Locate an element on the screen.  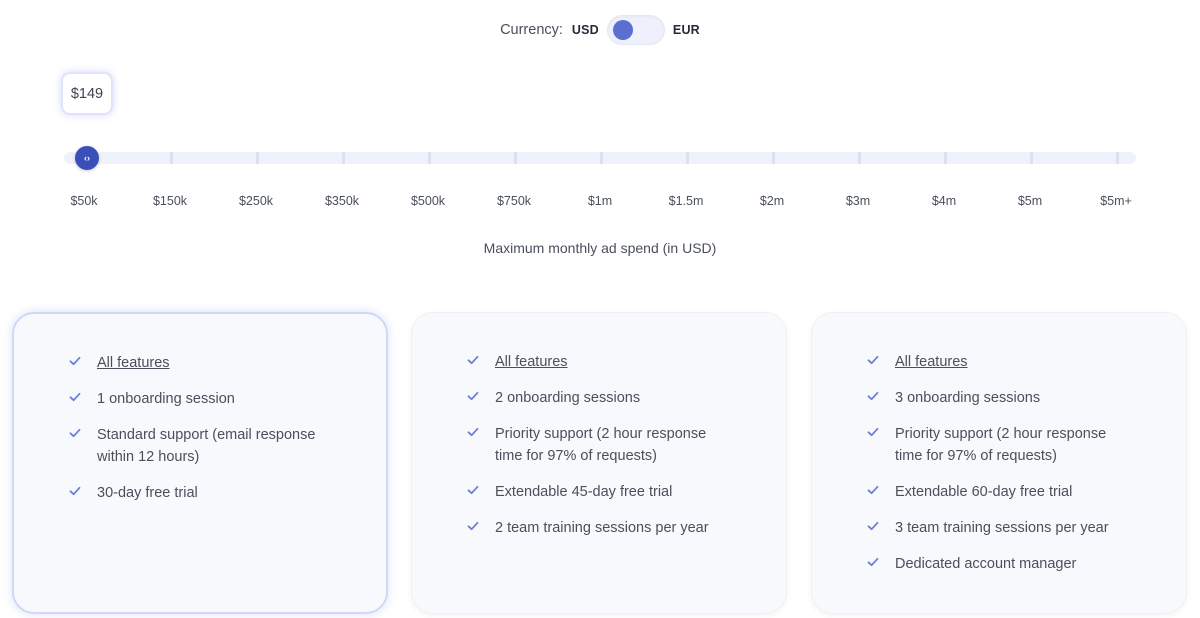
feature-line: within 12 hours) is located at coordinates (148, 457).